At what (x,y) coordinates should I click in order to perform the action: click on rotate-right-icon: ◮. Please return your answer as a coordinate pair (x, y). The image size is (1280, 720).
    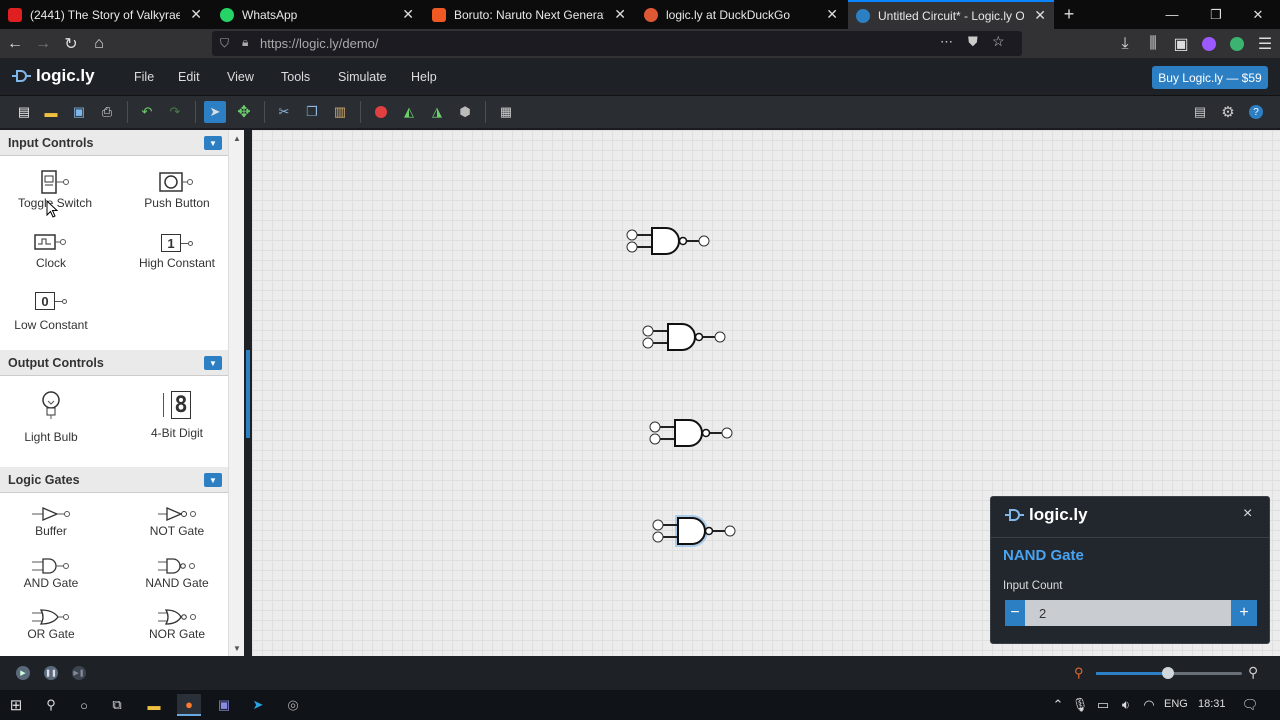
    Looking at the image, I should click on (437, 112).